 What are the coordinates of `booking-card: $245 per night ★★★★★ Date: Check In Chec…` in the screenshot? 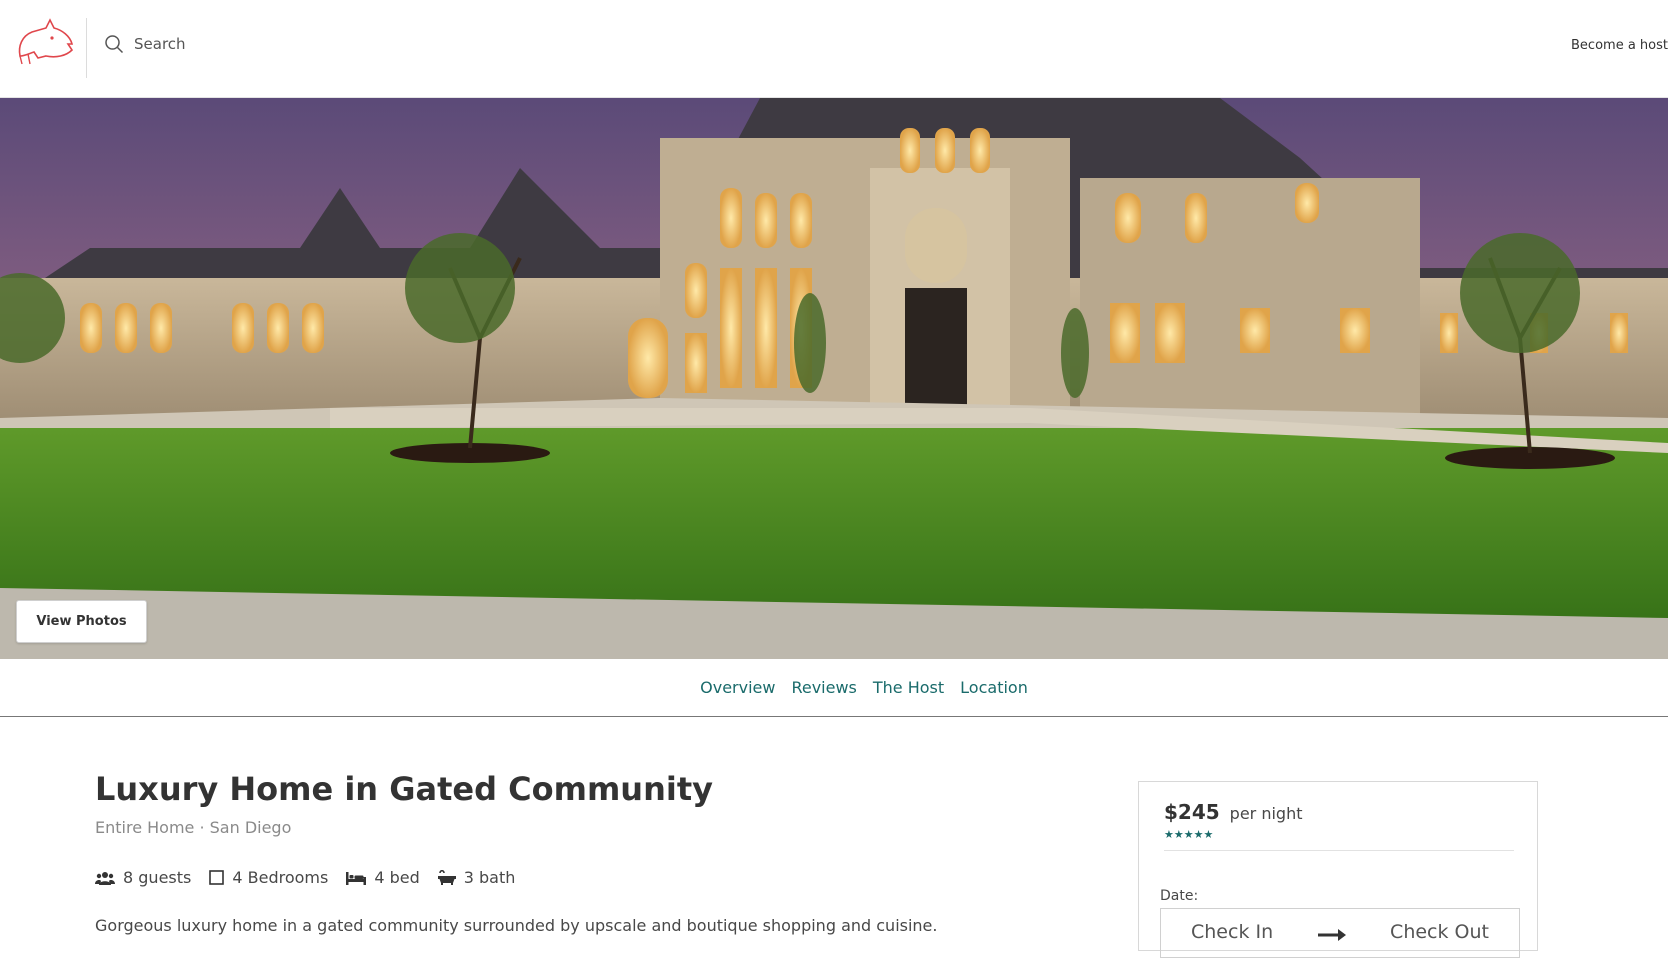 It's located at (1338, 869).